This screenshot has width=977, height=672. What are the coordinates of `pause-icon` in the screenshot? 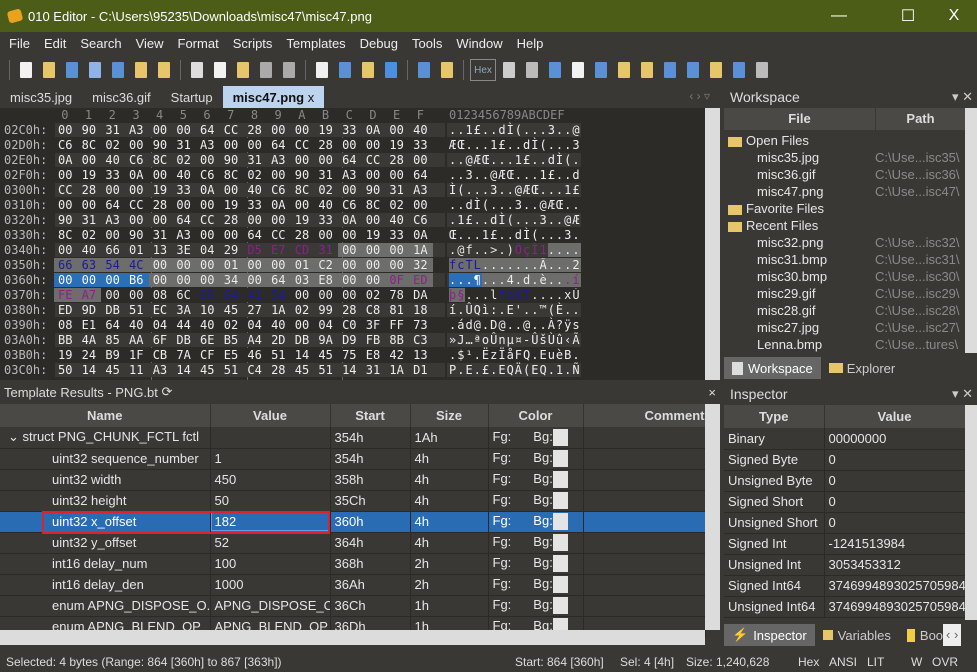 It's located at (762, 70).